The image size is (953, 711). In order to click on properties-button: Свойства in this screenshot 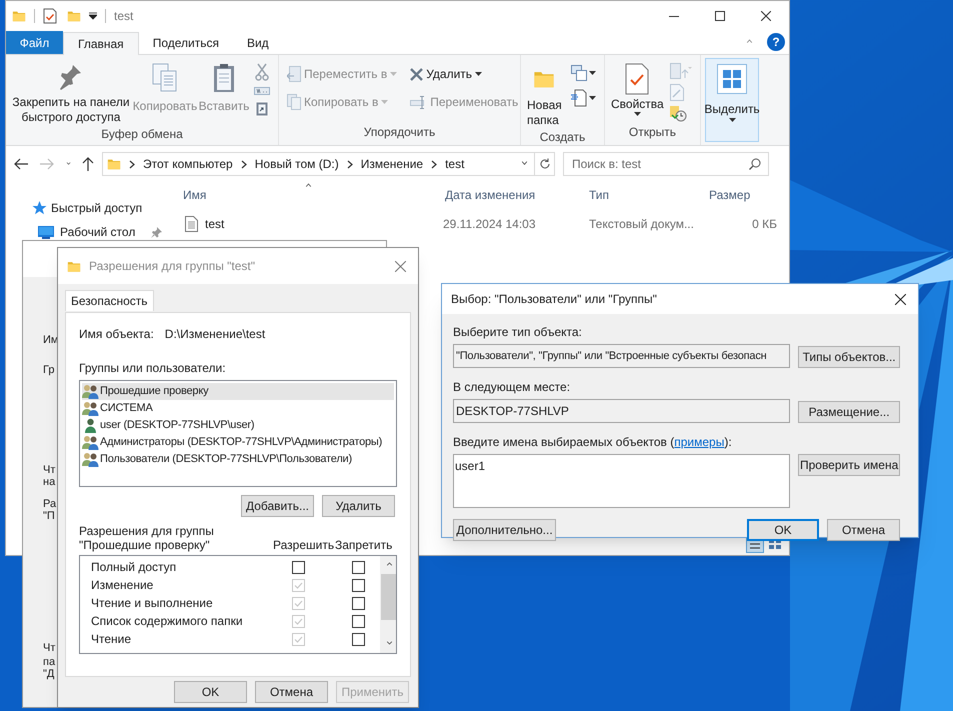, I will do `click(637, 93)`.